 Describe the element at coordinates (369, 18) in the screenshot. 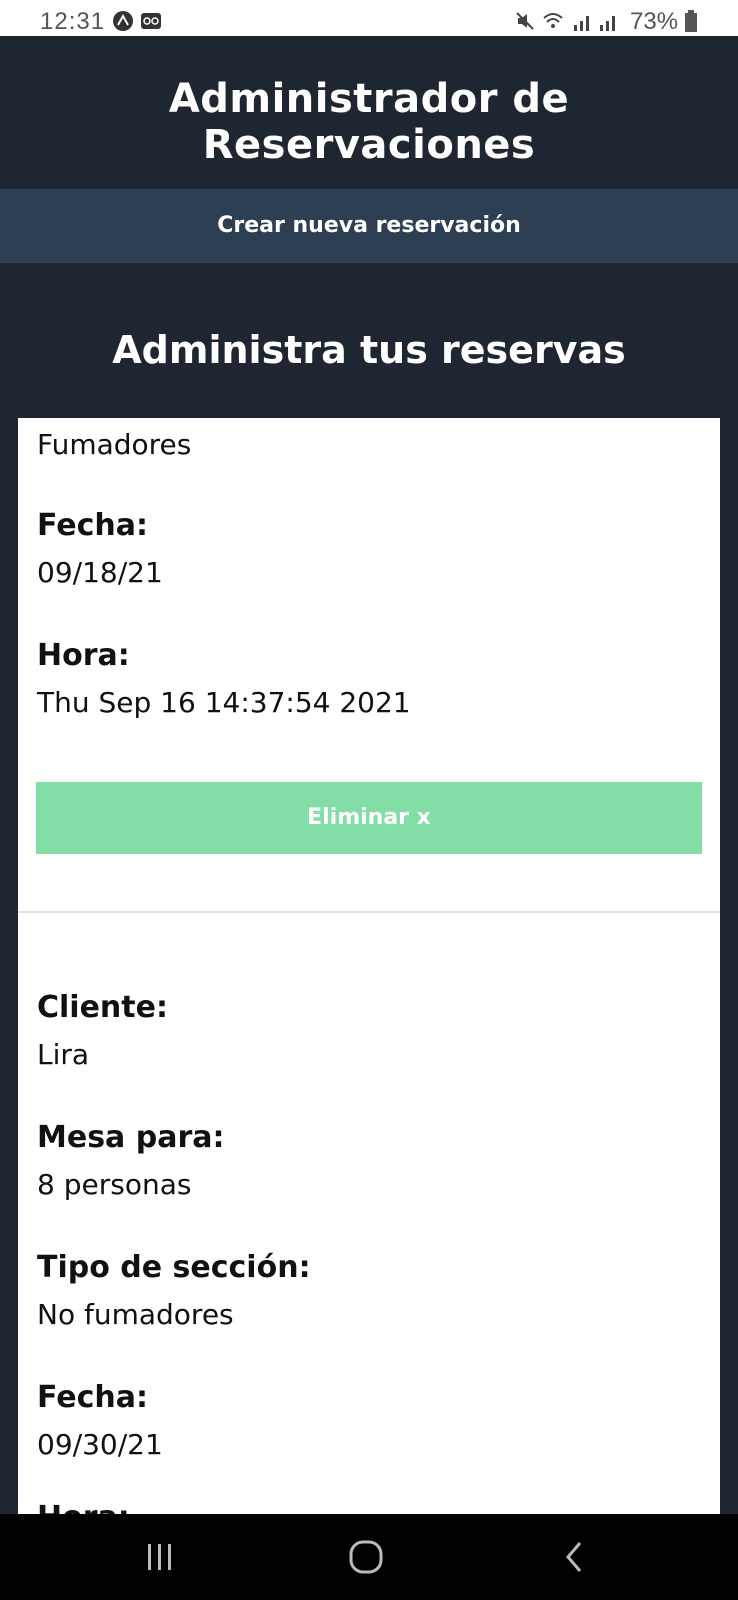

I see `status-bar: 12:31 73%` at that location.